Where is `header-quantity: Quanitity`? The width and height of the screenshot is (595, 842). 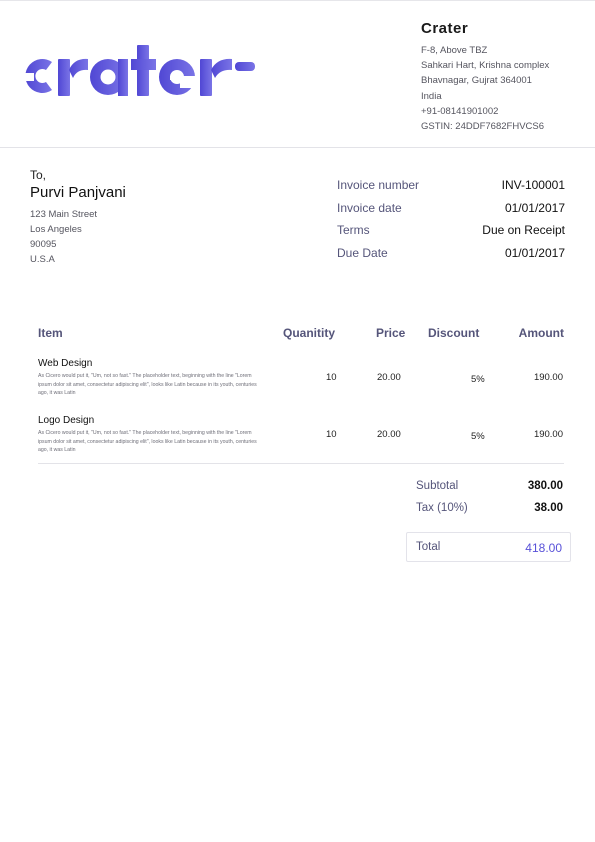
header-quantity: Quanitity is located at coordinates (309, 333).